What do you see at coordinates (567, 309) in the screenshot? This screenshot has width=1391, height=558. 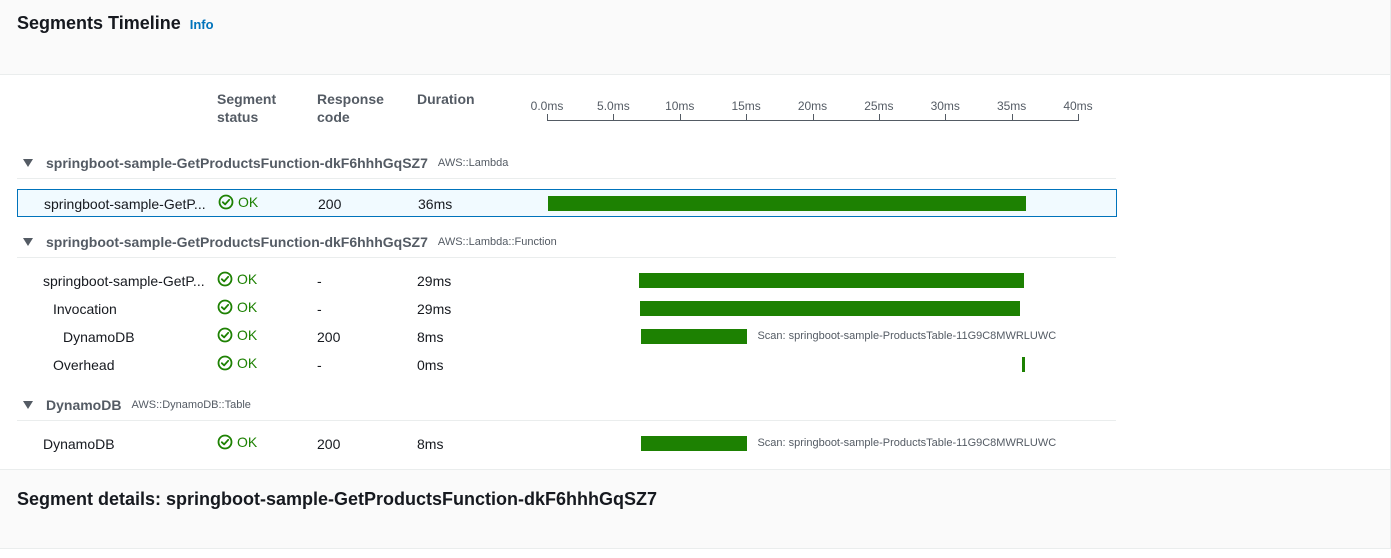 I see `segment-row: Invocation OK - 29ms` at bounding box center [567, 309].